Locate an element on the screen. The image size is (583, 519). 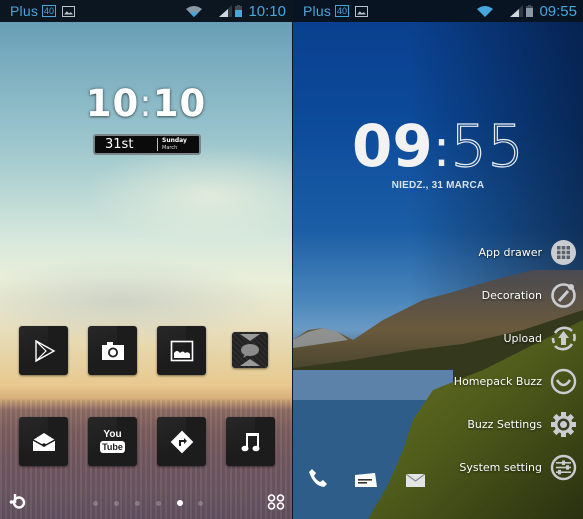
menu-buzz-settings: Buzz Settings is located at coordinates (522, 424).